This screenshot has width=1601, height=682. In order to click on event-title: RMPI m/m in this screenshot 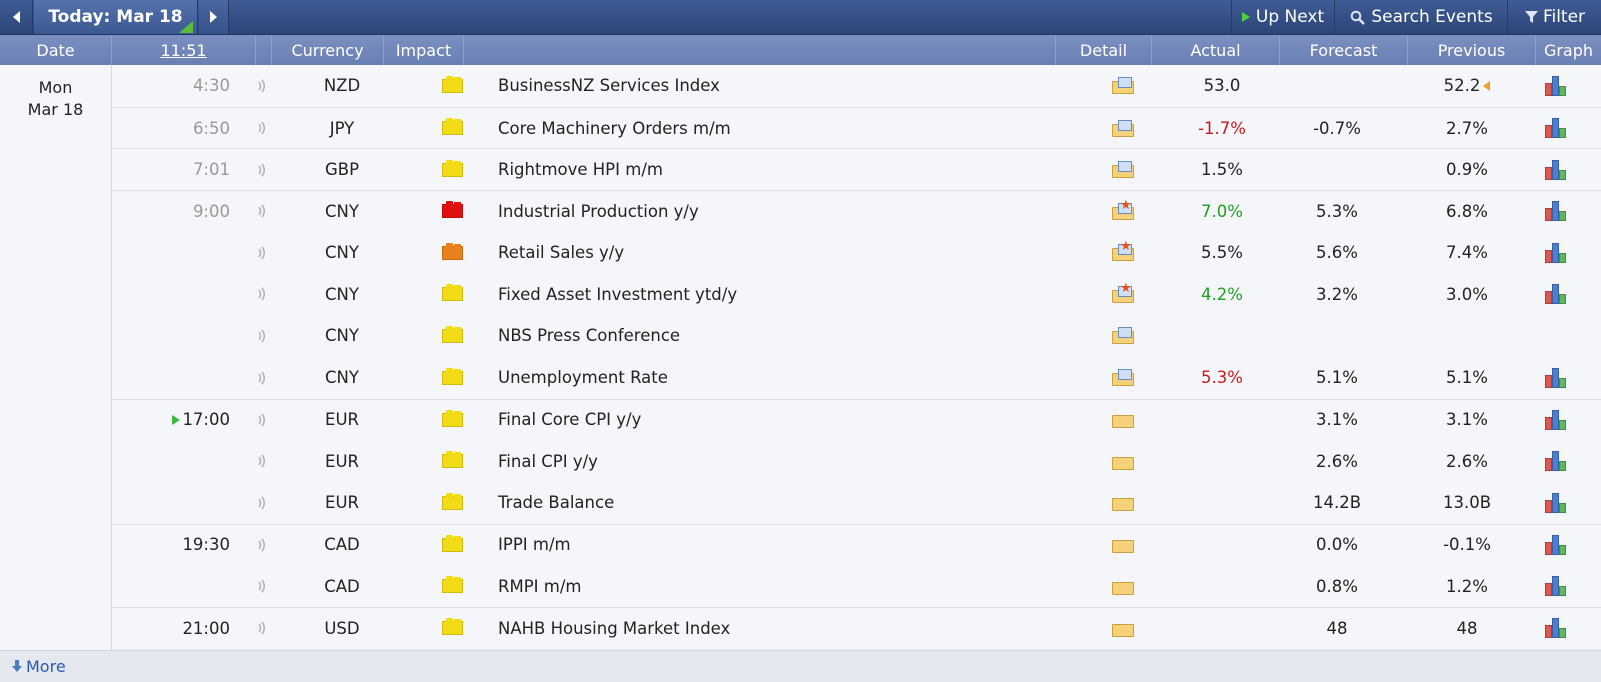, I will do `click(778, 586)`.